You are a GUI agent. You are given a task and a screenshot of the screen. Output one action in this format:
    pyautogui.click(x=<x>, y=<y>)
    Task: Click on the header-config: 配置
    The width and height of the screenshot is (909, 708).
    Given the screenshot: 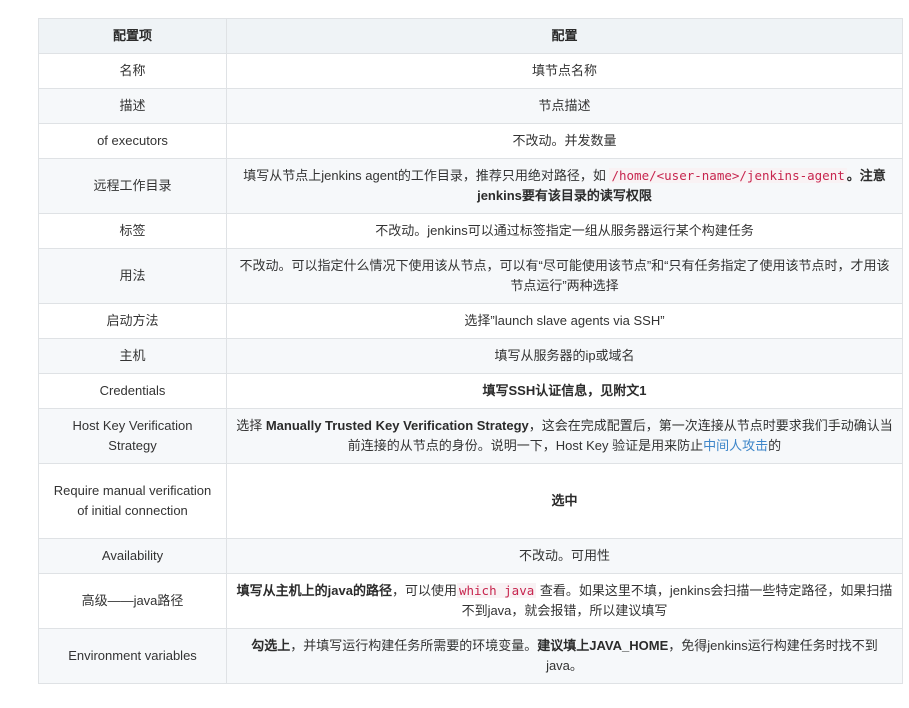 What is the action you would take?
    pyautogui.click(x=564, y=36)
    